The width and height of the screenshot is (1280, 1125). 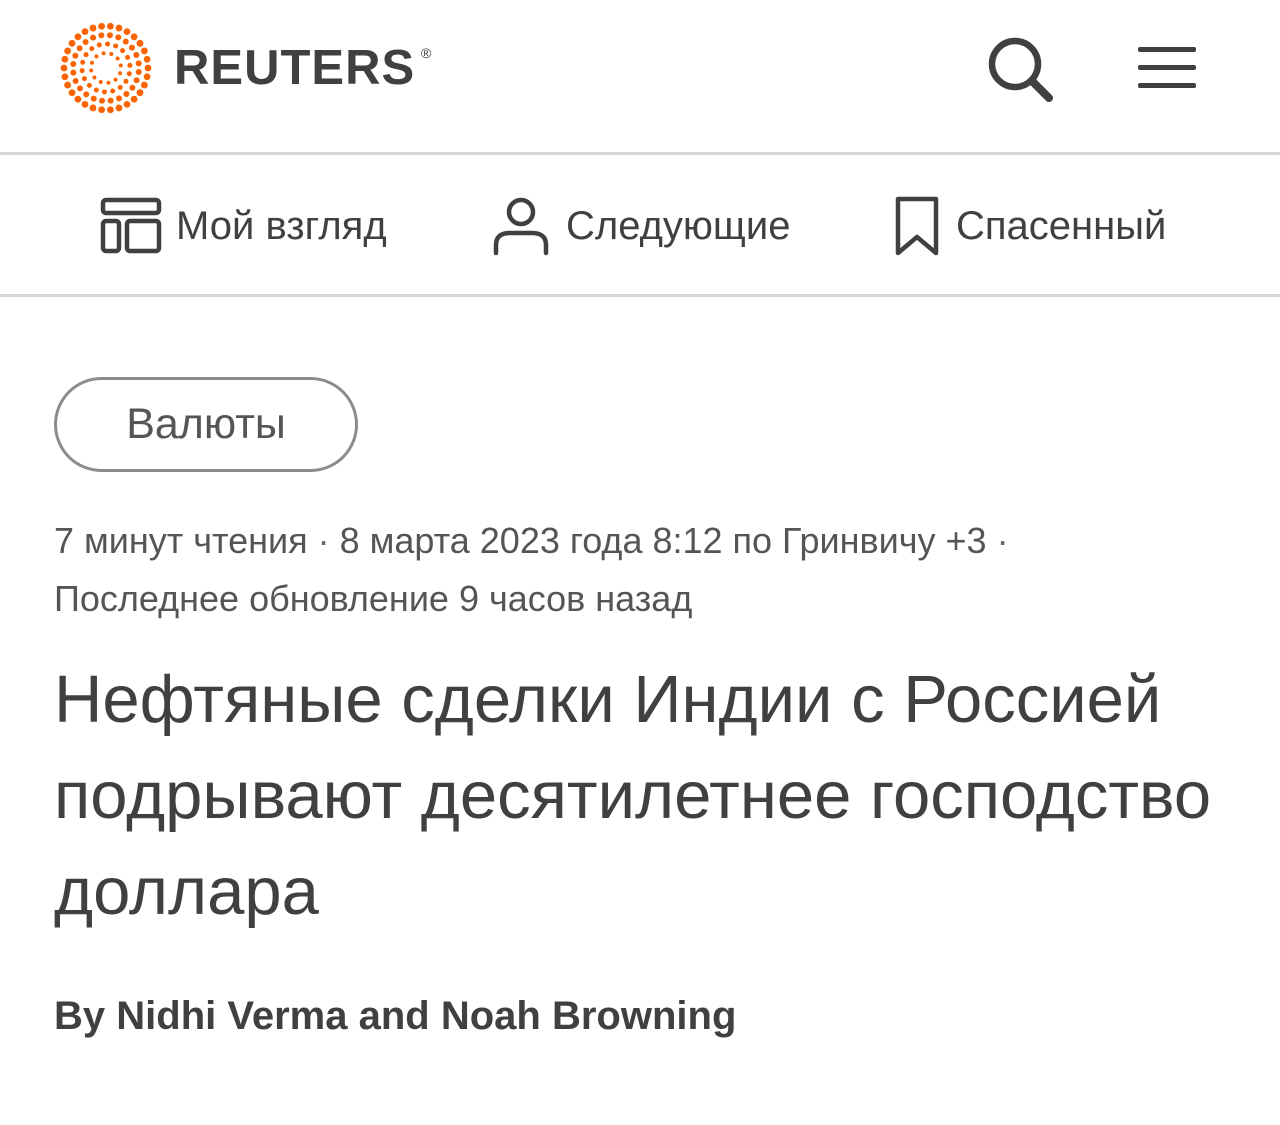 I want to click on author-link: Nidhi Verma, so click(x=231, y=1016).